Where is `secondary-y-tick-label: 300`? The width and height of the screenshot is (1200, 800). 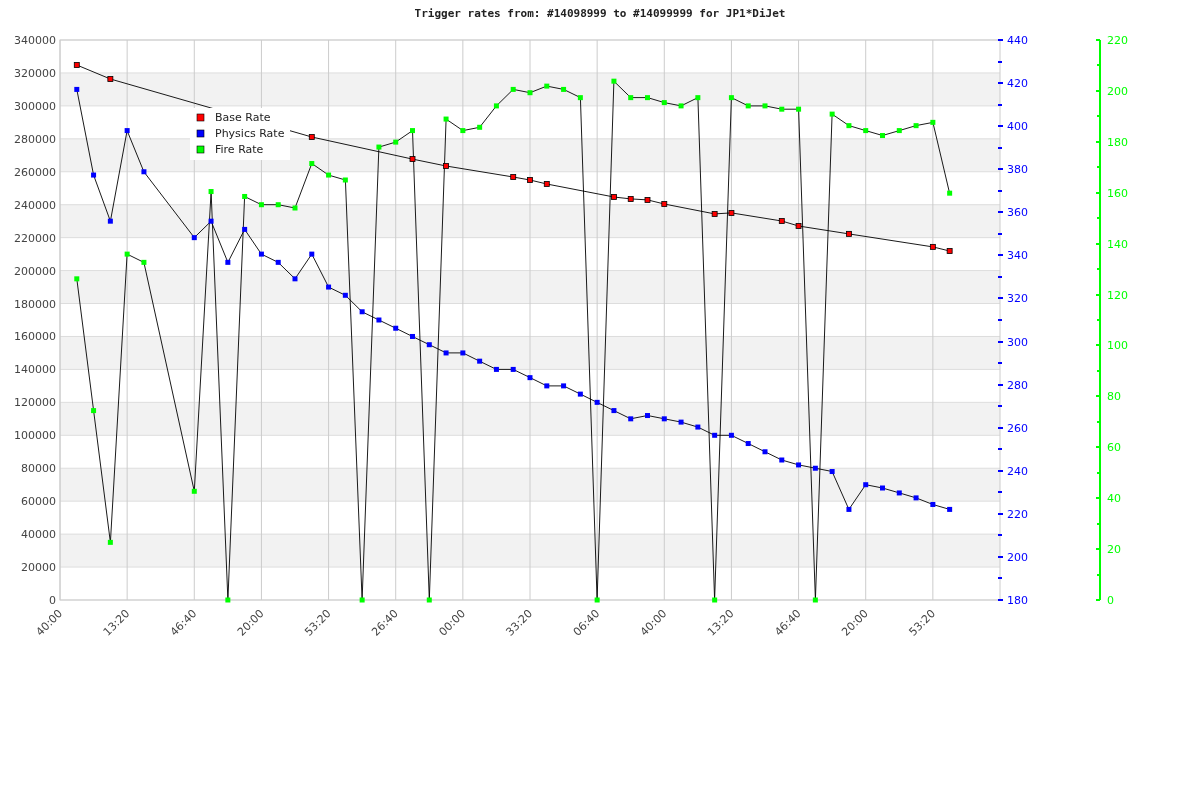 secondary-y-tick-label: 300 is located at coordinates (1017, 342).